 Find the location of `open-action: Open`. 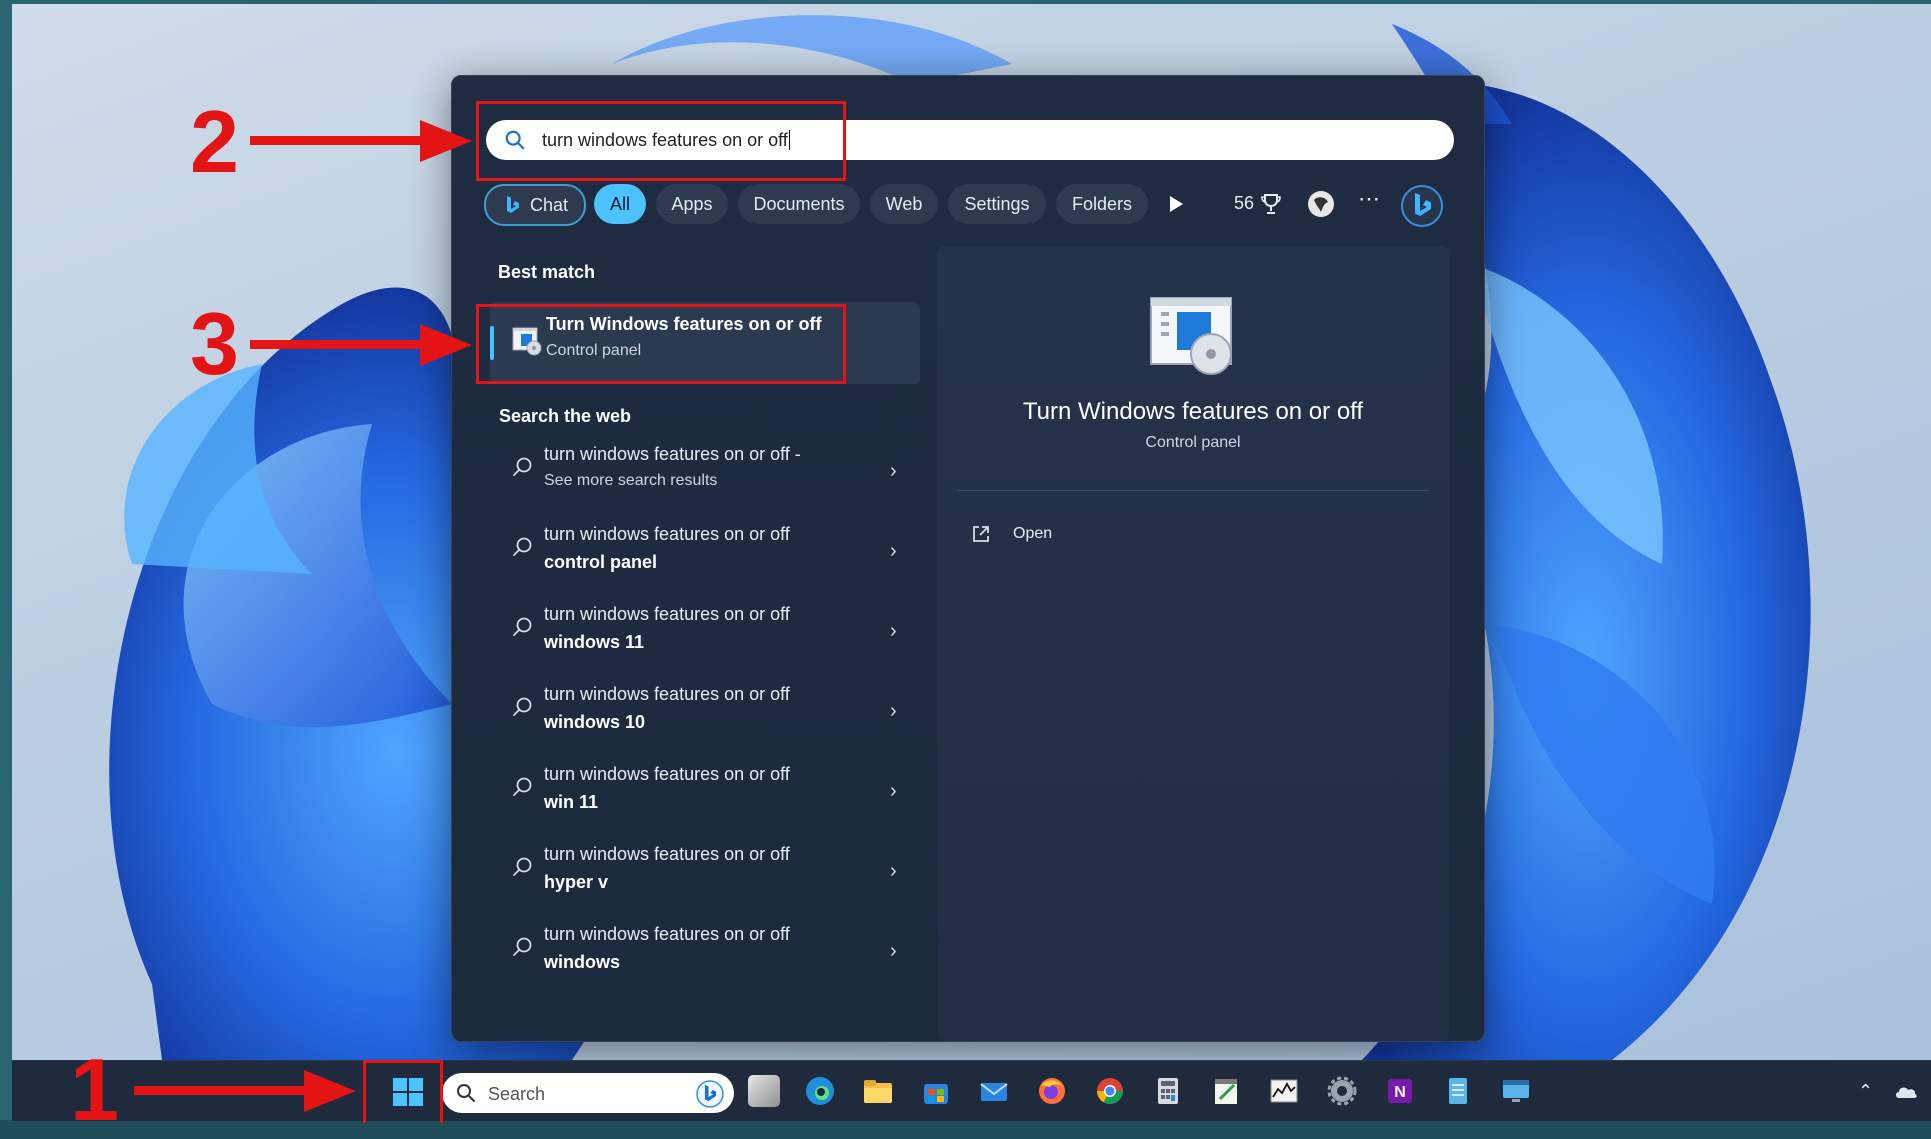

open-action: Open is located at coordinates (1071, 537).